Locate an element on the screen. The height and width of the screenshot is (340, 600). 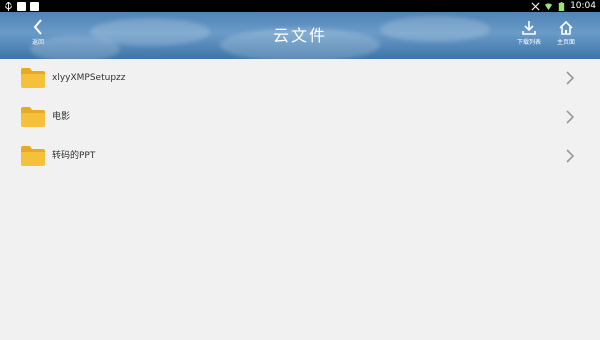
folder-row: 电影 is located at coordinates (300, 117).